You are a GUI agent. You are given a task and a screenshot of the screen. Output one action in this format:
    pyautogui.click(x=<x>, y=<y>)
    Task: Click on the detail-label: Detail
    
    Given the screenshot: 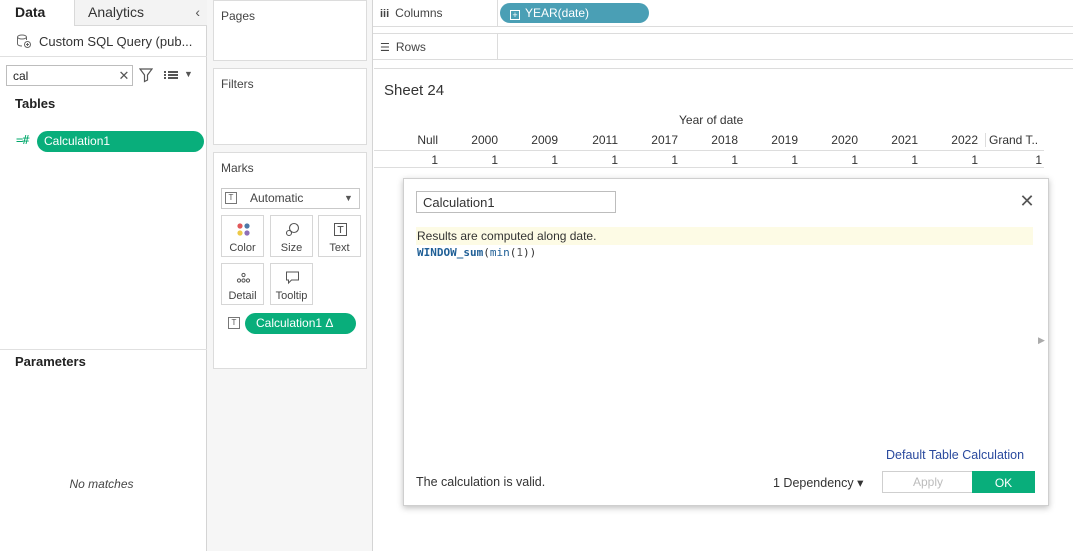 What is the action you would take?
    pyautogui.click(x=242, y=296)
    